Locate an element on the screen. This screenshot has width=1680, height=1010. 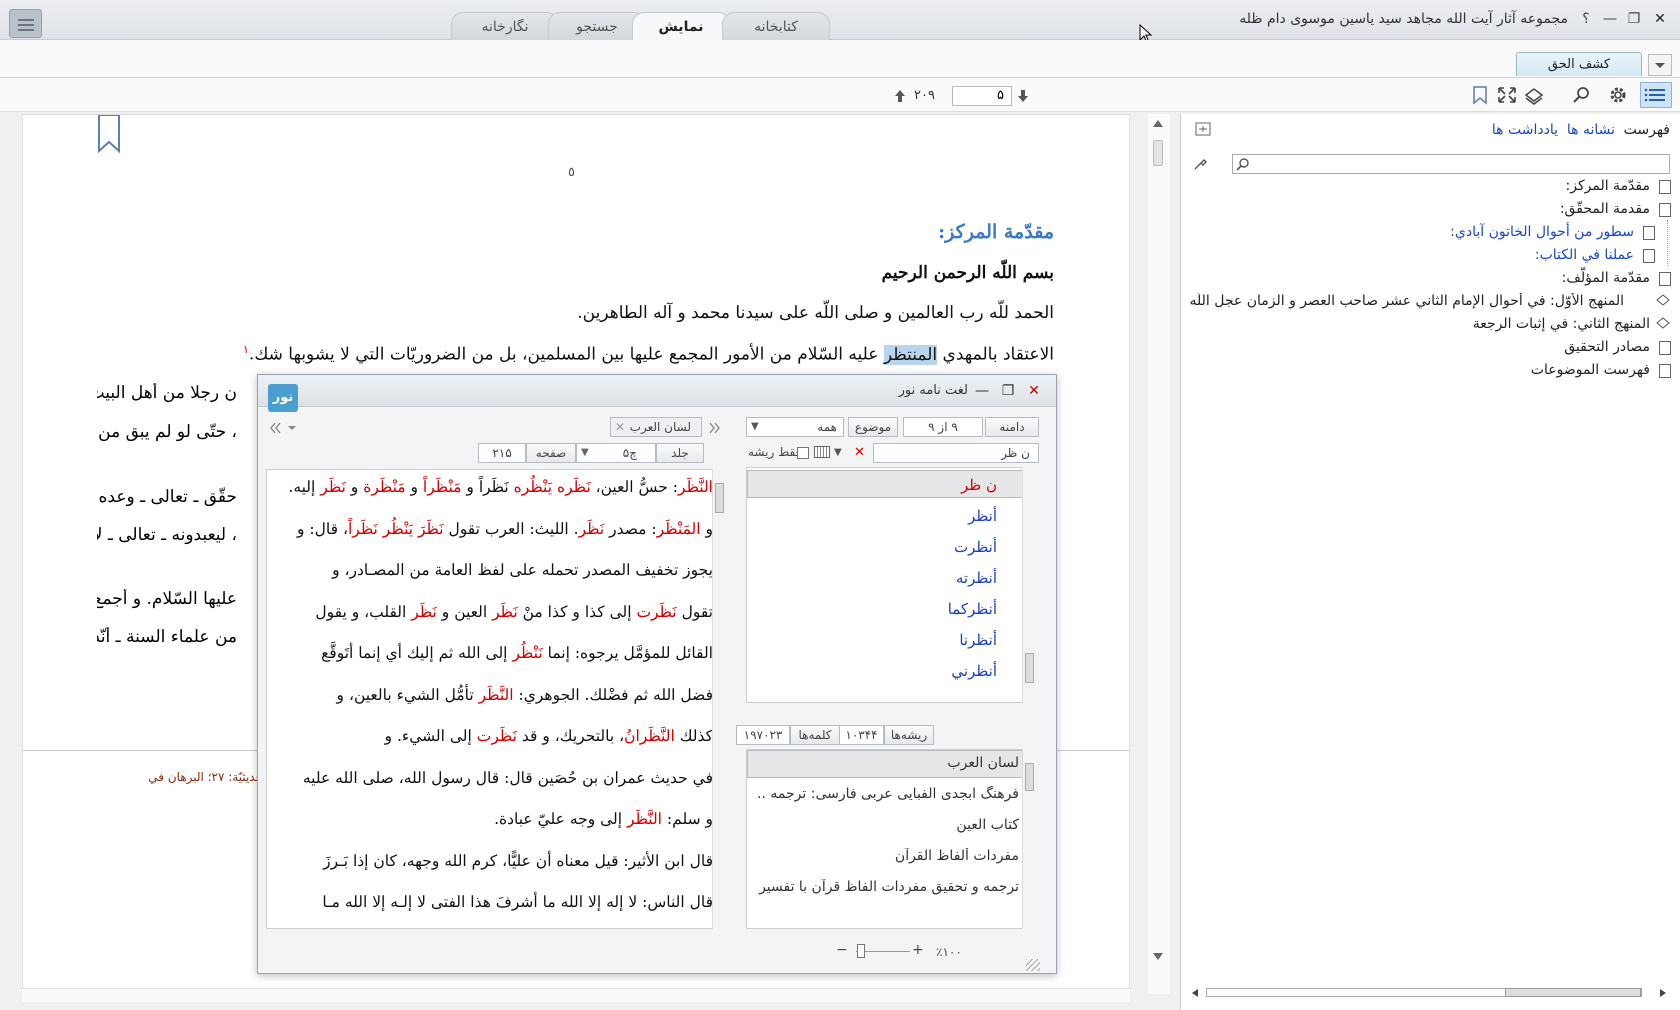
close-button: ✕ is located at coordinates (1660, 19).